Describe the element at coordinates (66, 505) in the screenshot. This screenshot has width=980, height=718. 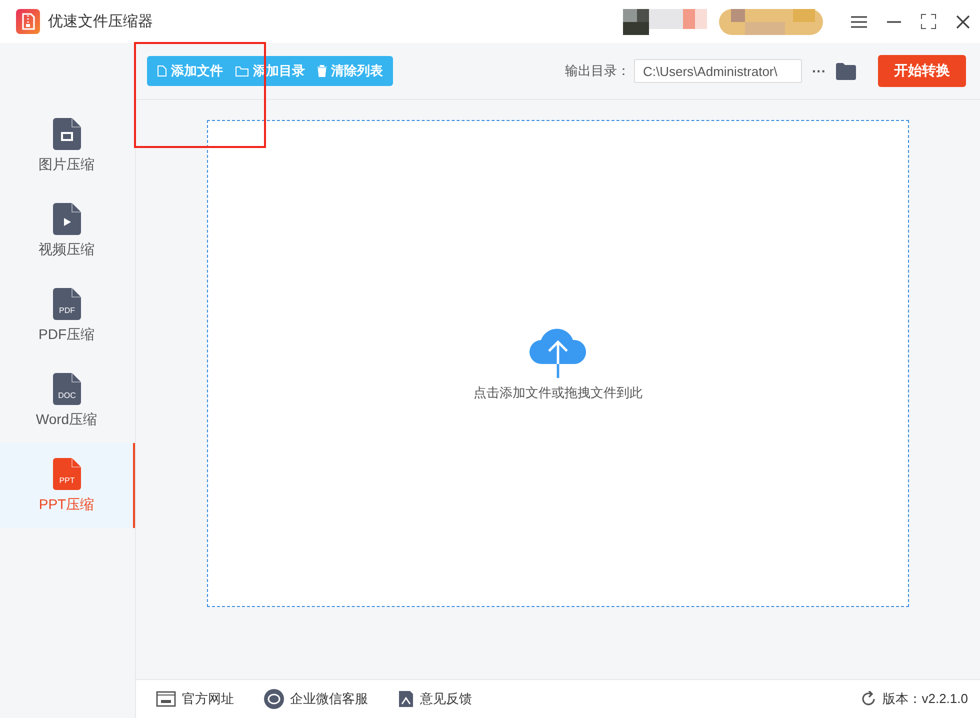
I see `sidebar-item-label: PPT压缩` at that location.